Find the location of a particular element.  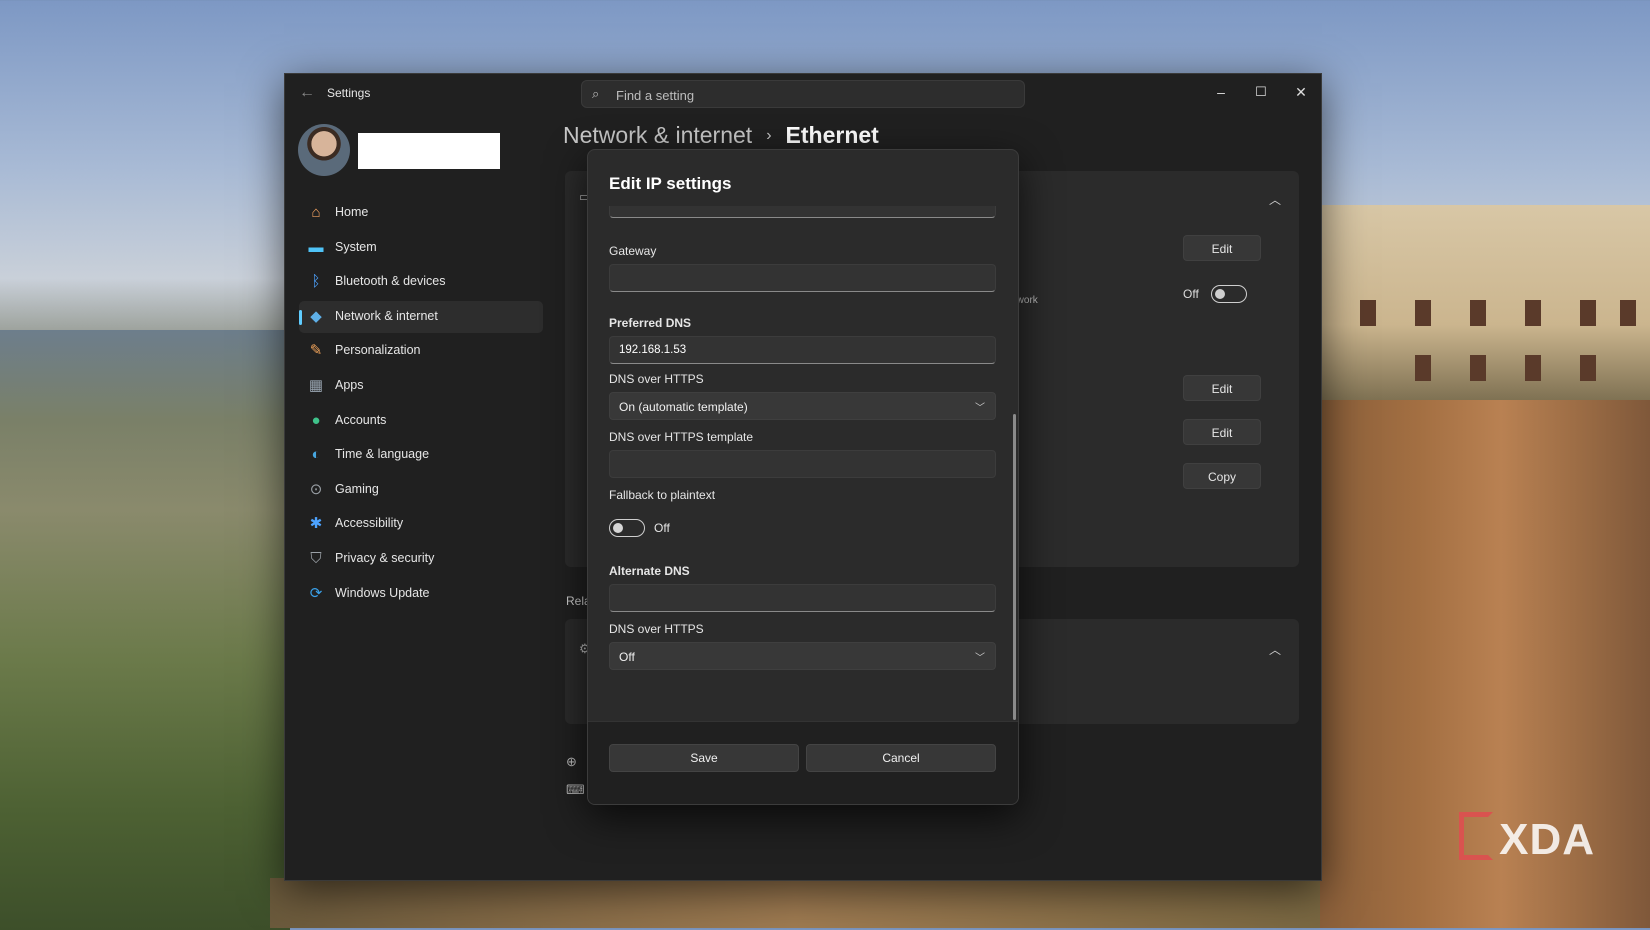

title-bar: ← Settings ⌕ – ☐ ✕ is located at coordinates (803, 94).